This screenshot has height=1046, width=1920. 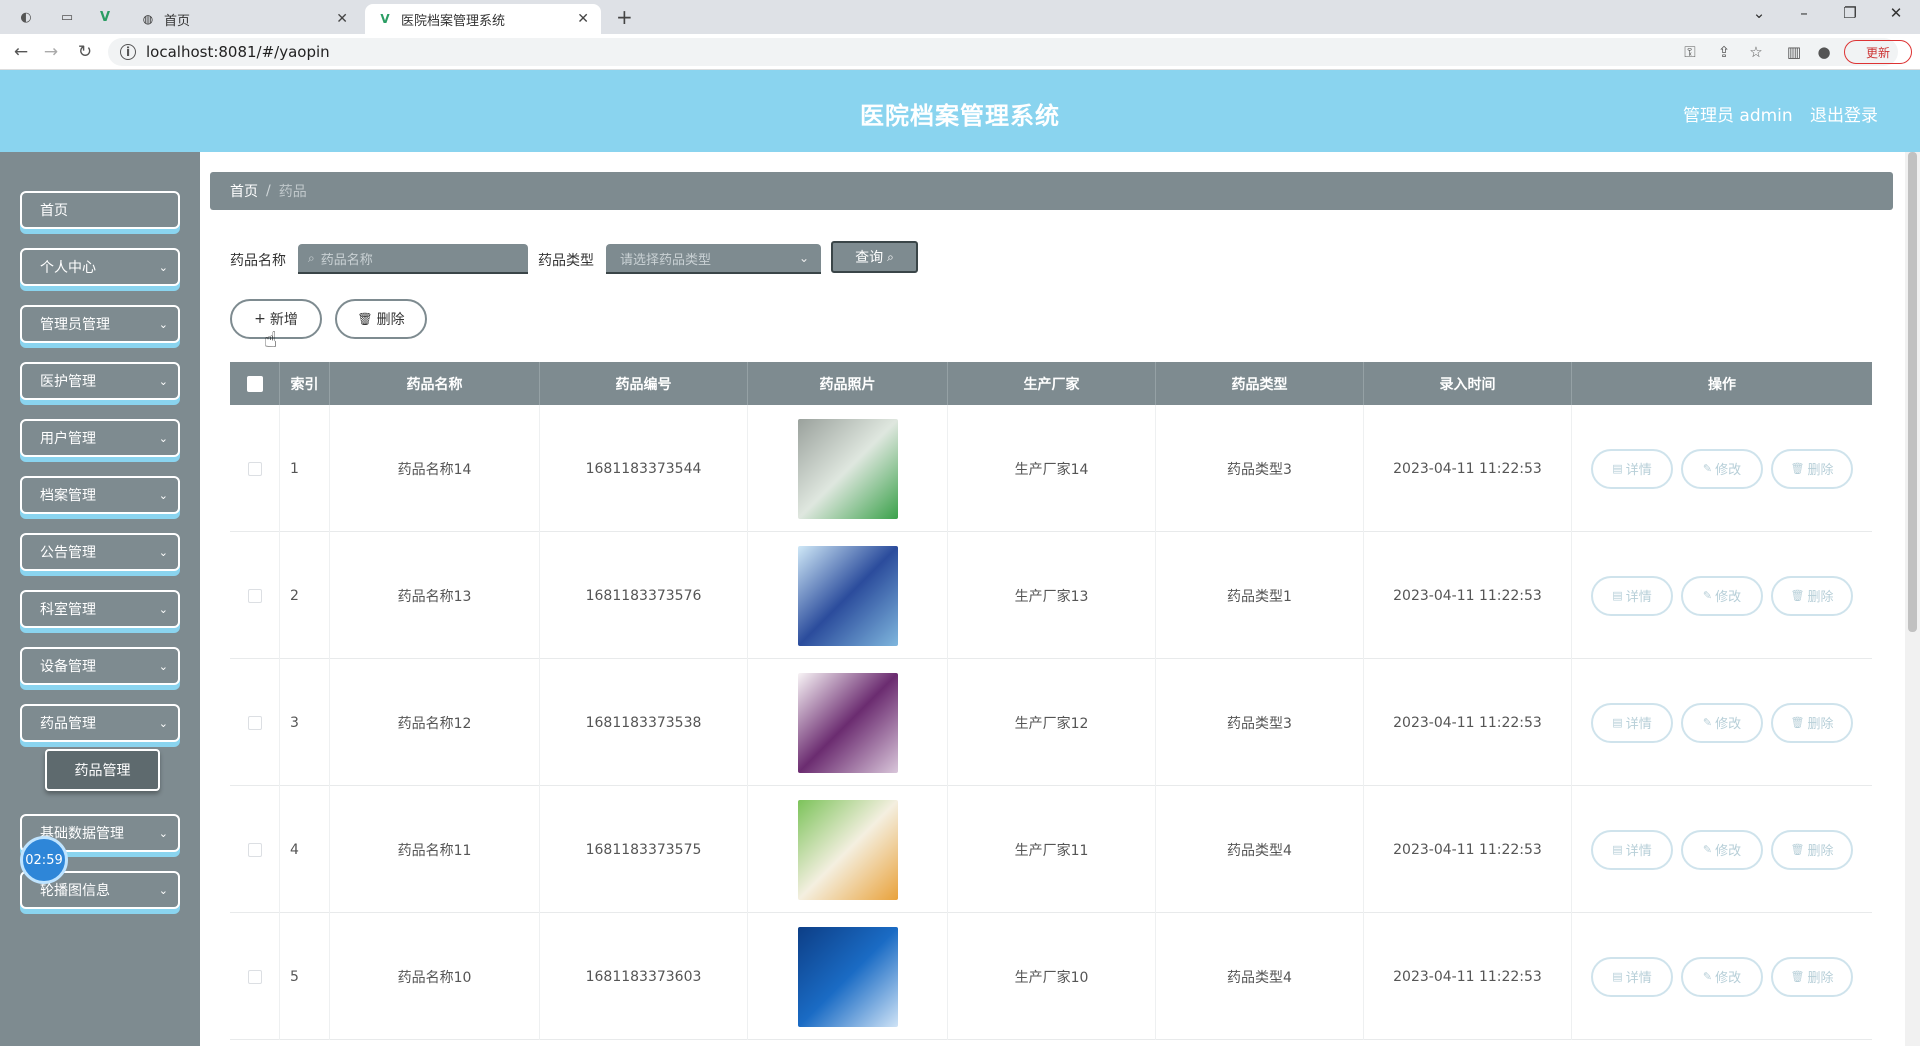 I want to click on select-all-checkbox, so click(x=254, y=383).